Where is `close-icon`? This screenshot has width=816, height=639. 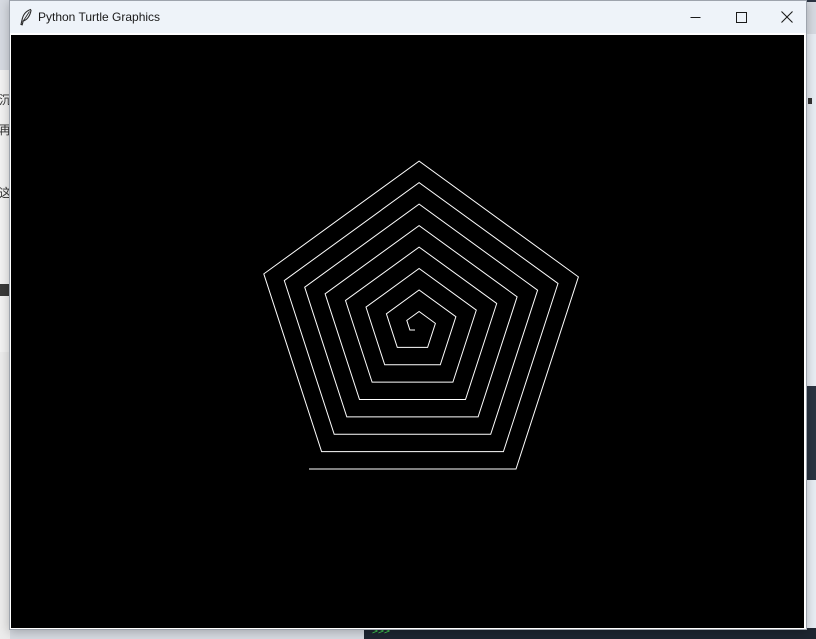
close-icon is located at coordinates (787, 17).